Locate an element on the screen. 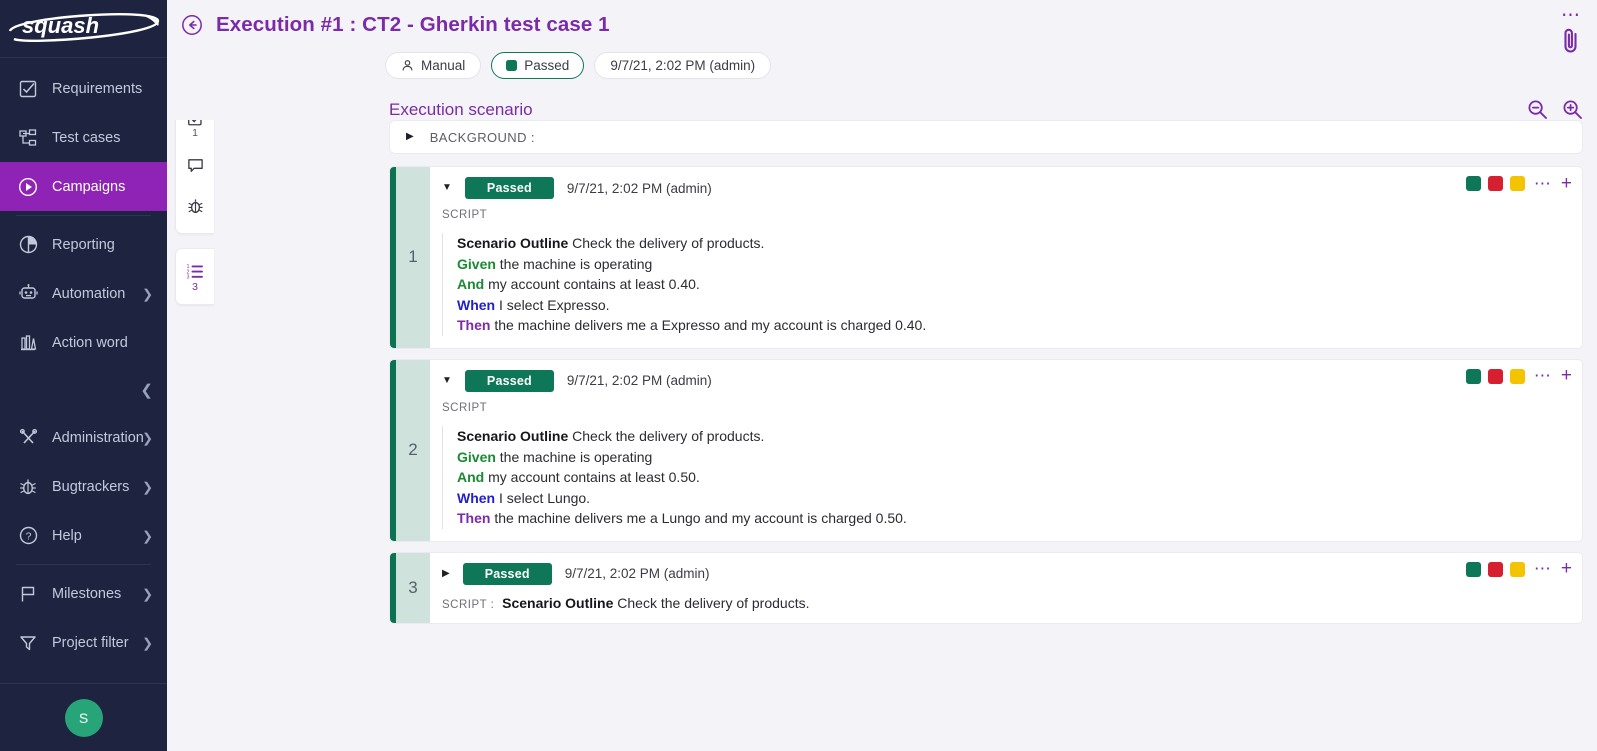 Image resolution: width=1597 pixels, height=751 pixels. funnel-filter-icon is located at coordinates (28, 643).